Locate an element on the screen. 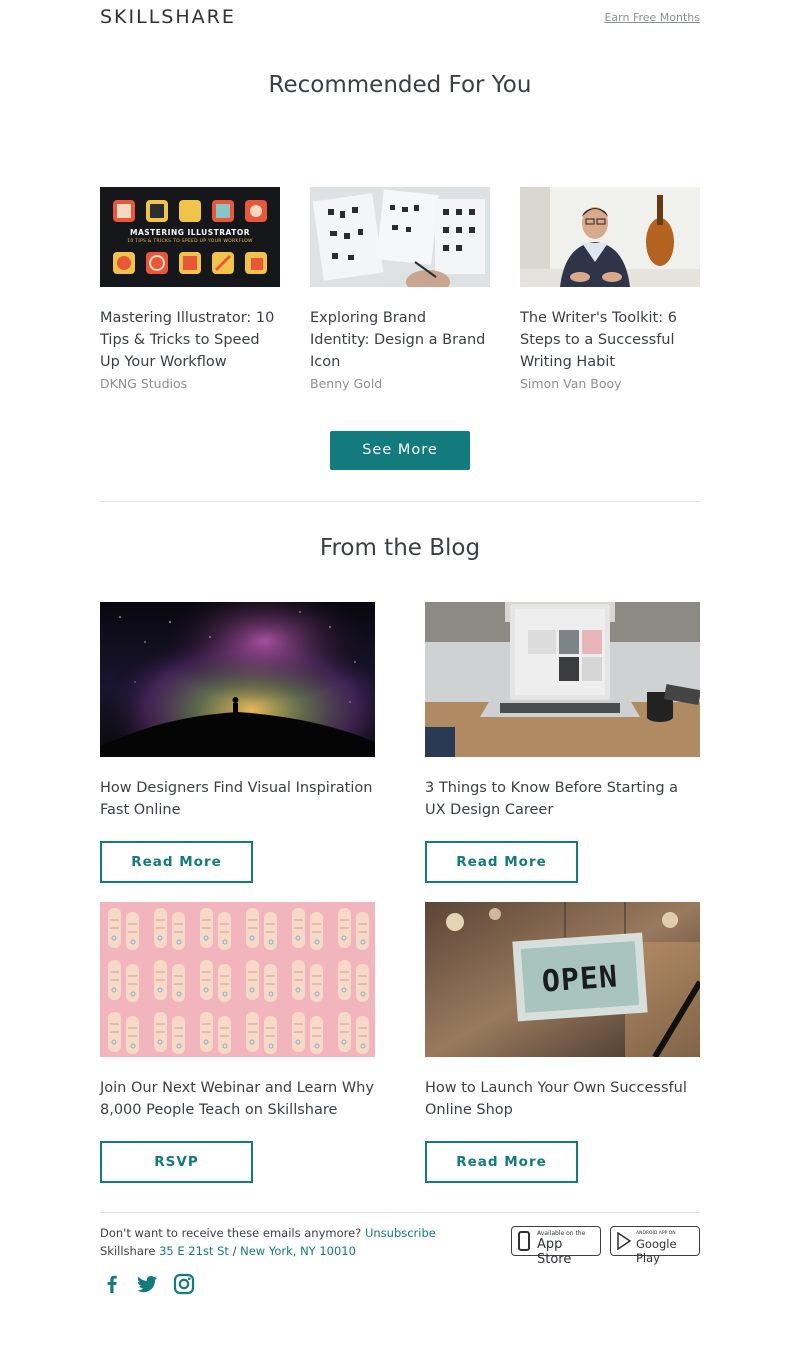  twitter-icon is located at coordinates (147, 1284).